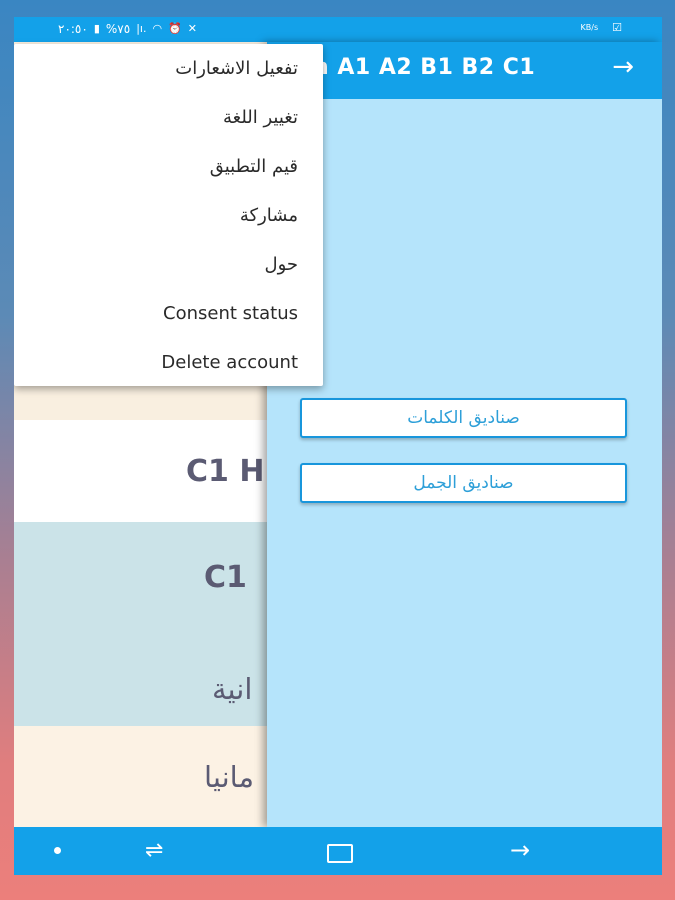 The image size is (675, 900). Describe the element at coordinates (230, 313) in the screenshot. I see `menu-item-consent-status: Consent status` at that location.